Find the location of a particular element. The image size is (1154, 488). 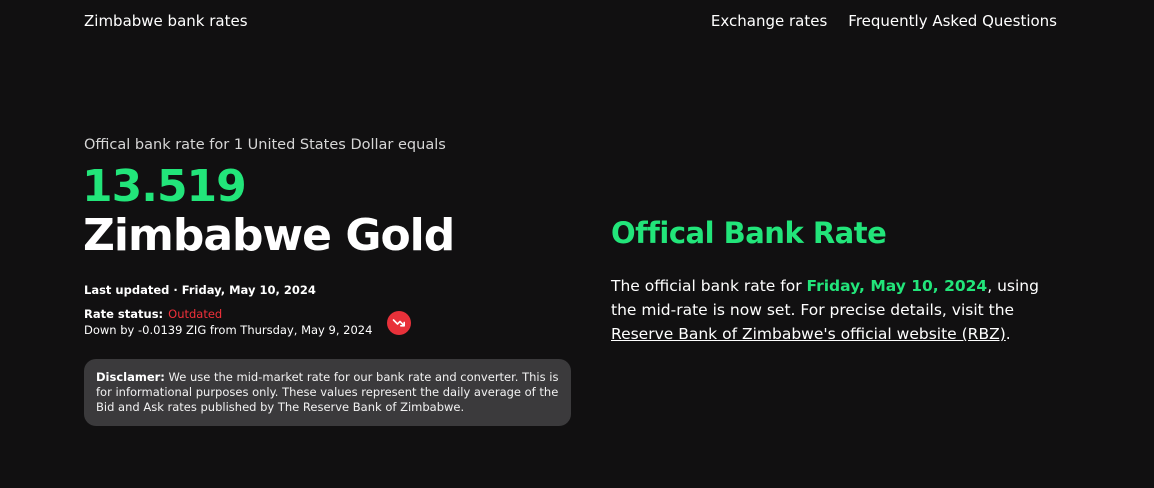

rate-status-value: Outdated is located at coordinates (195, 314).